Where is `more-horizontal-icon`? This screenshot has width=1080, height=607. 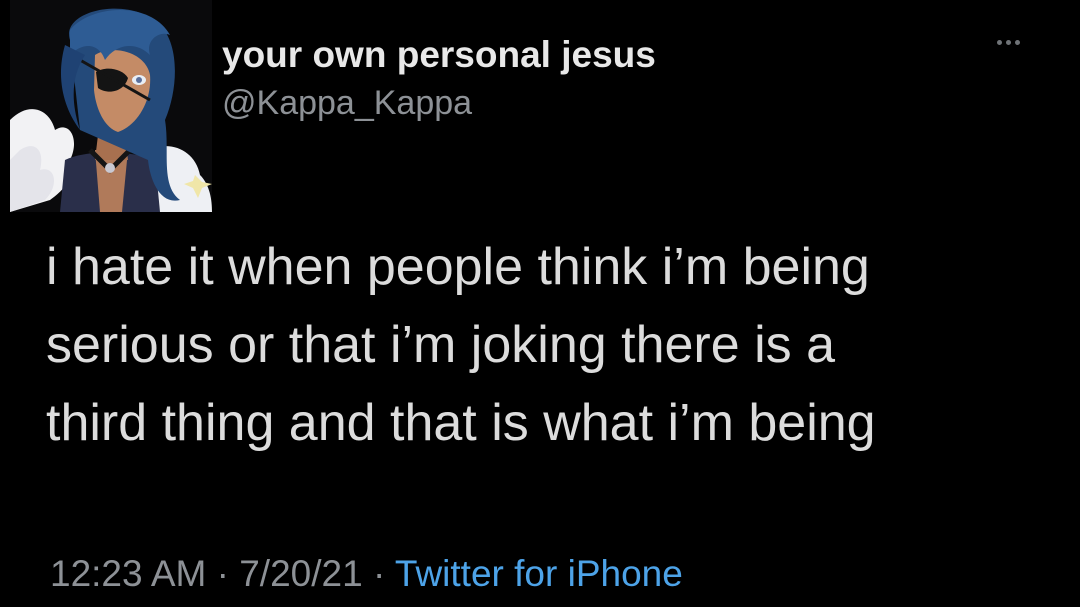 more-horizontal-icon is located at coordinates (999, 42).